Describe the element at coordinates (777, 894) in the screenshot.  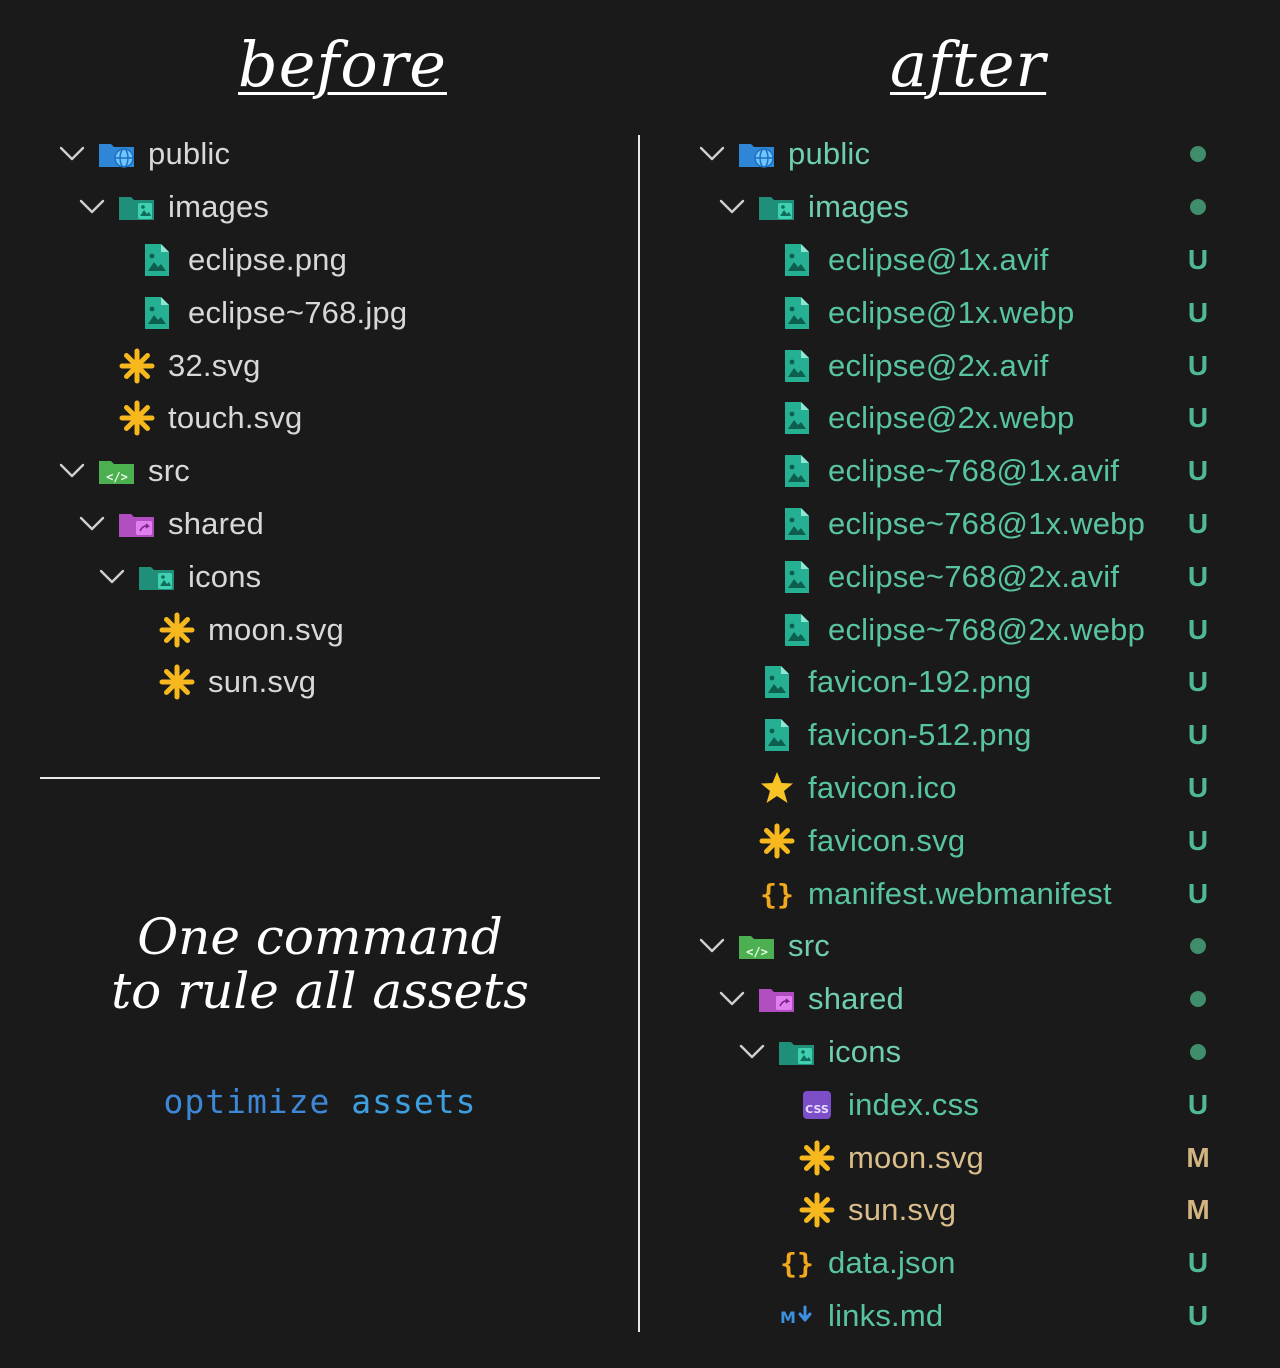
I see `json-braces-icon: {}` at that location.